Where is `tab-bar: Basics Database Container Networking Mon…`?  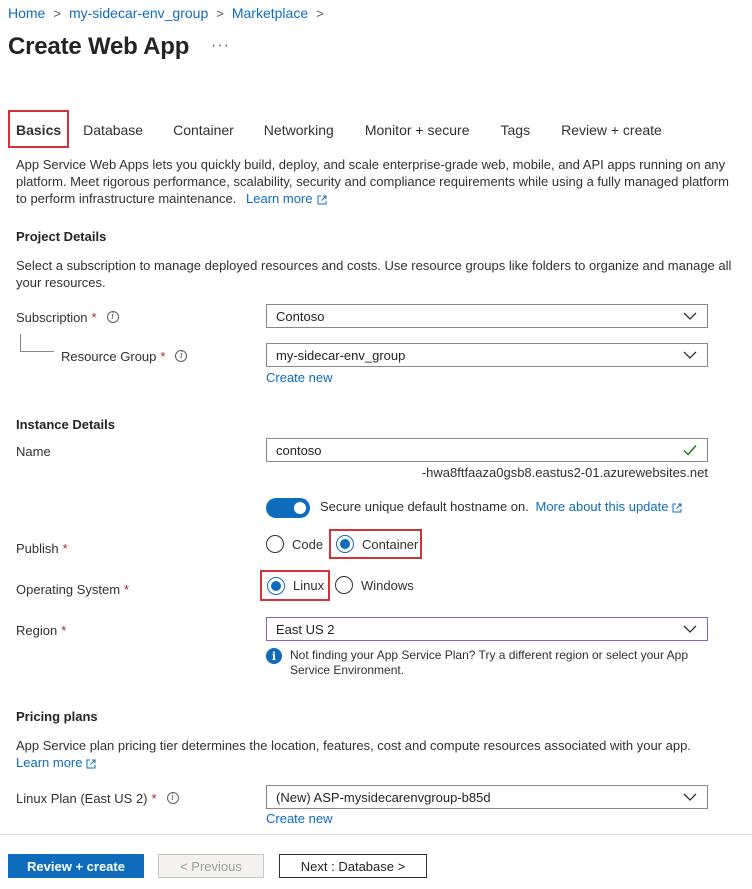
tab-bar: Basics Database Container Networking Mon… is located at coordinates (339, 129).